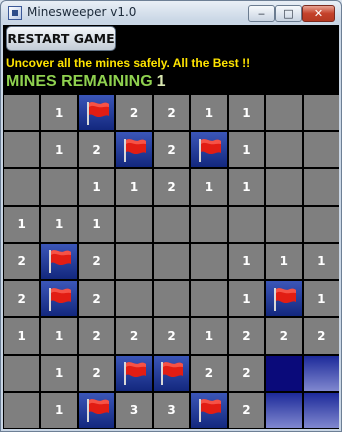  What do you see at coordinates (261, 13) in the screenshot?
I see `minimize-button: ‒` at bounding box center [261, 13].